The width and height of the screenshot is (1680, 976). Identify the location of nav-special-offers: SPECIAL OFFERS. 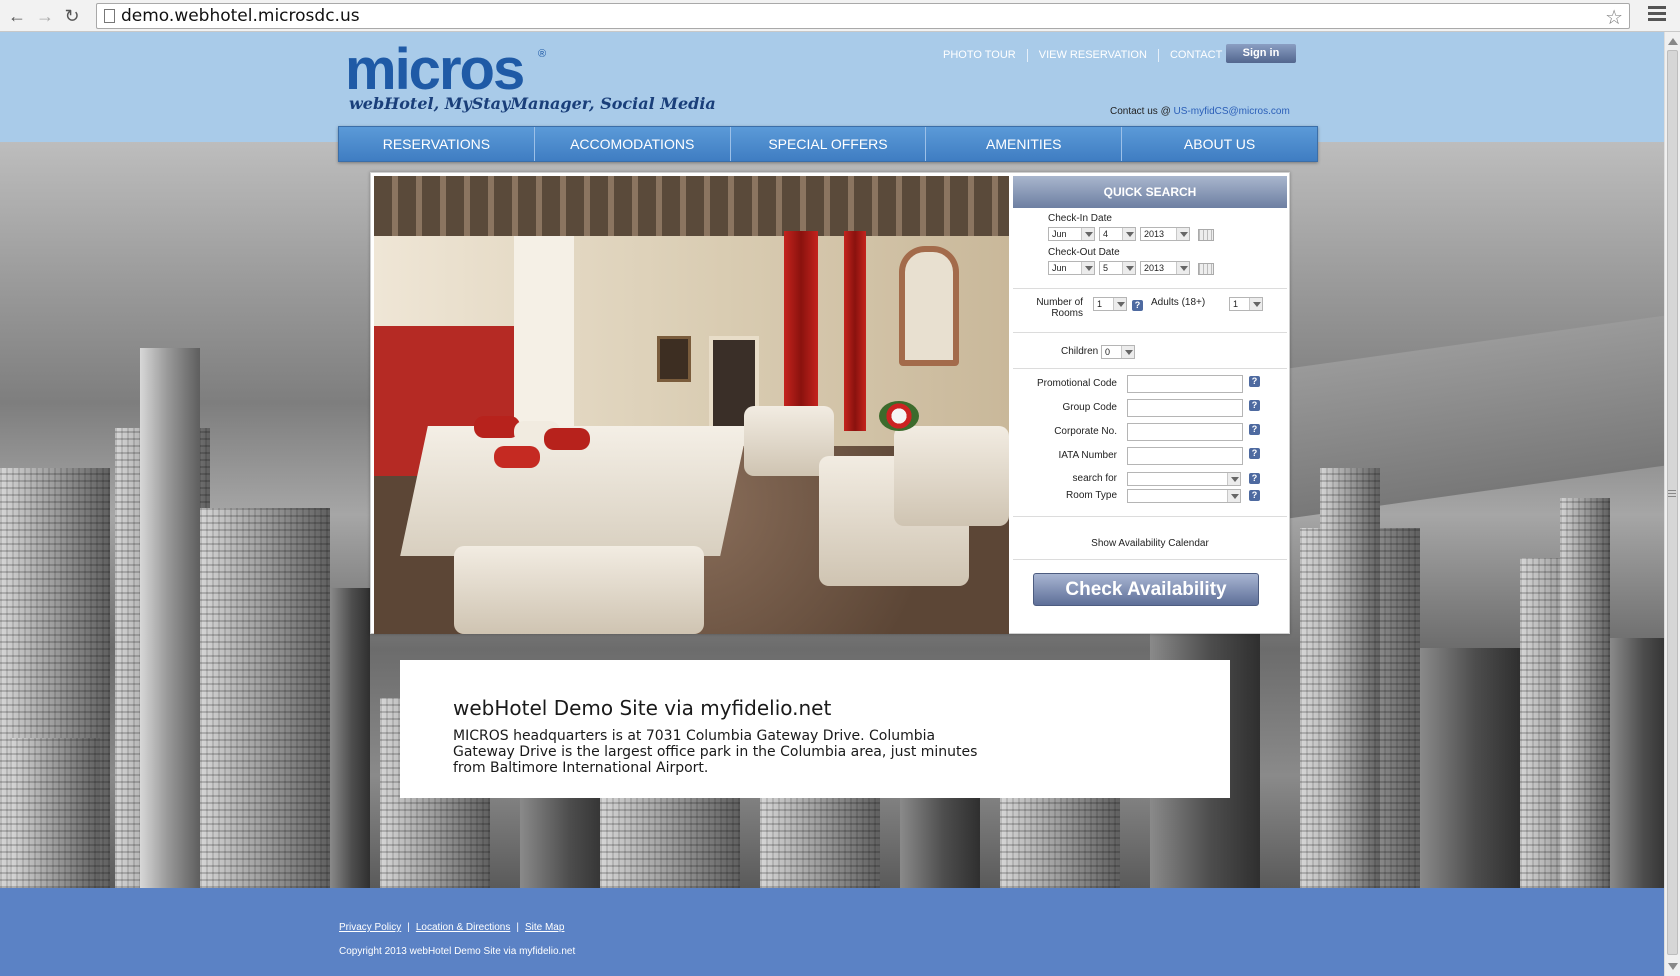
(828, 144).